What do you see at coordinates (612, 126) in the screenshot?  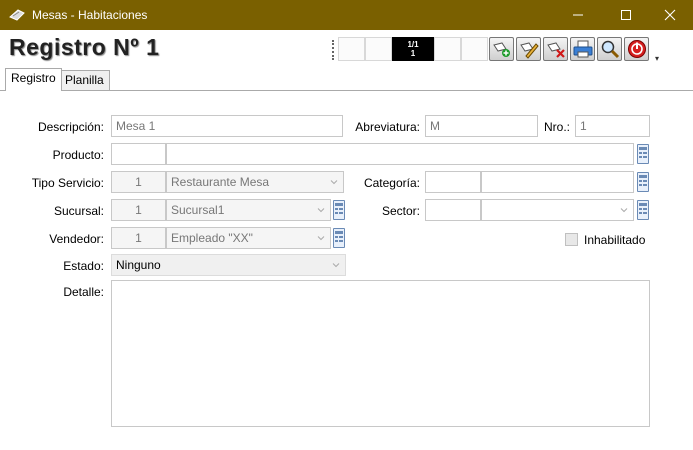 I see `nro-input: 1` at bounding box center [612, 126].